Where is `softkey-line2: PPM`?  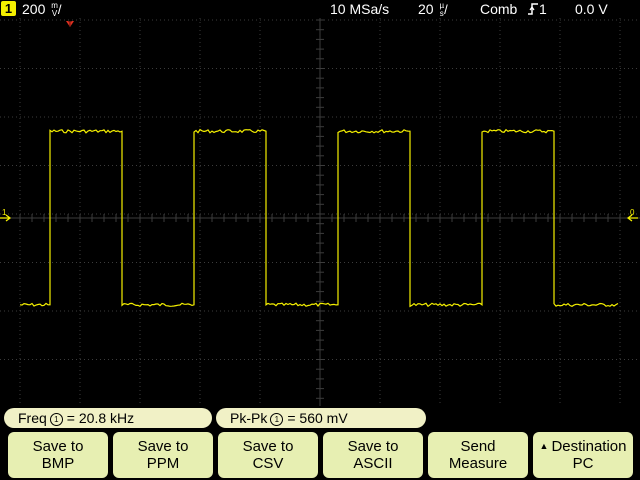
softkey-line2: PPM is located at coordinates (163, 463).